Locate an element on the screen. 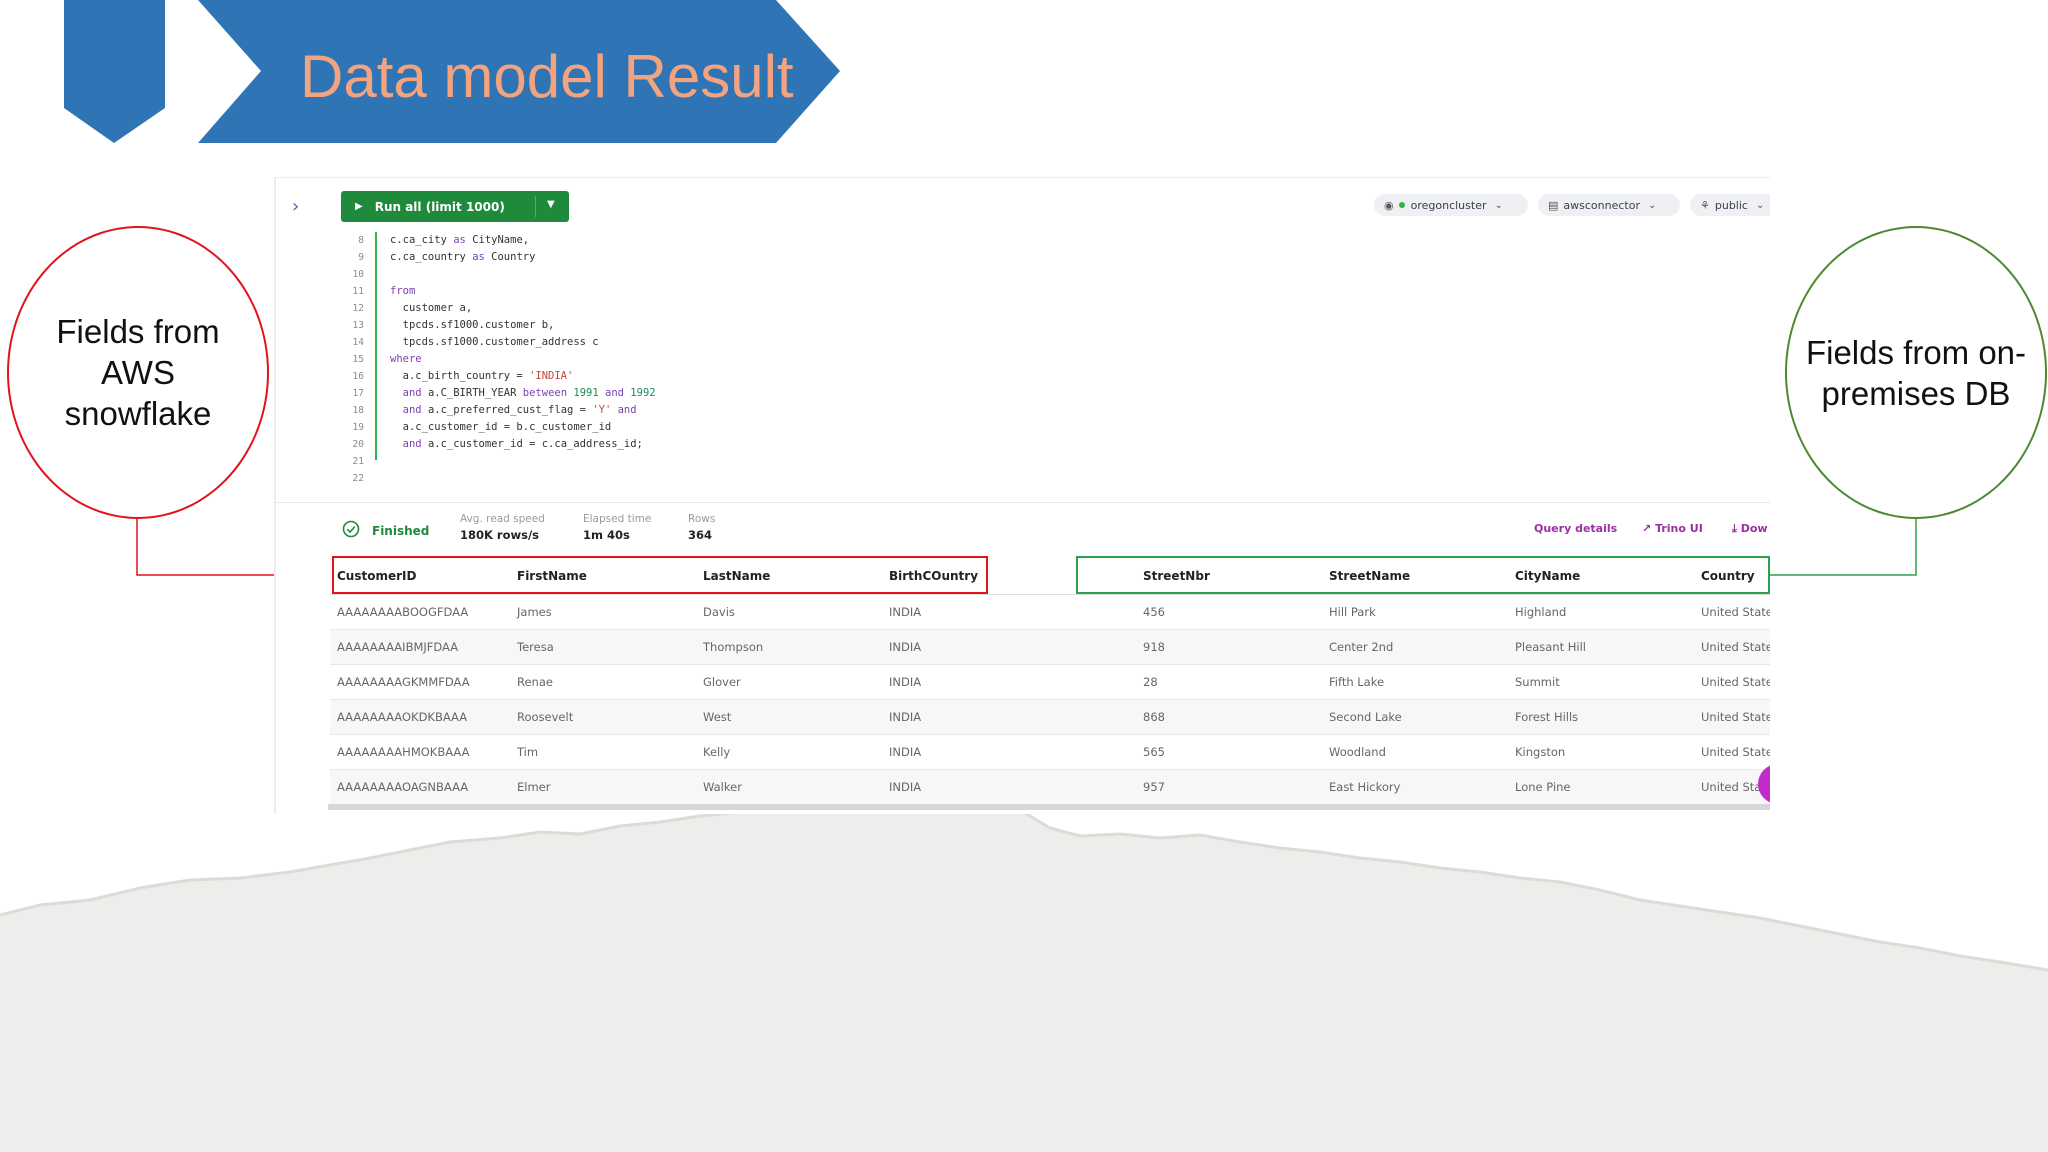  code-line: 16 a.c_birth_country = 'INDIA' is located at coordinates (451, 376).